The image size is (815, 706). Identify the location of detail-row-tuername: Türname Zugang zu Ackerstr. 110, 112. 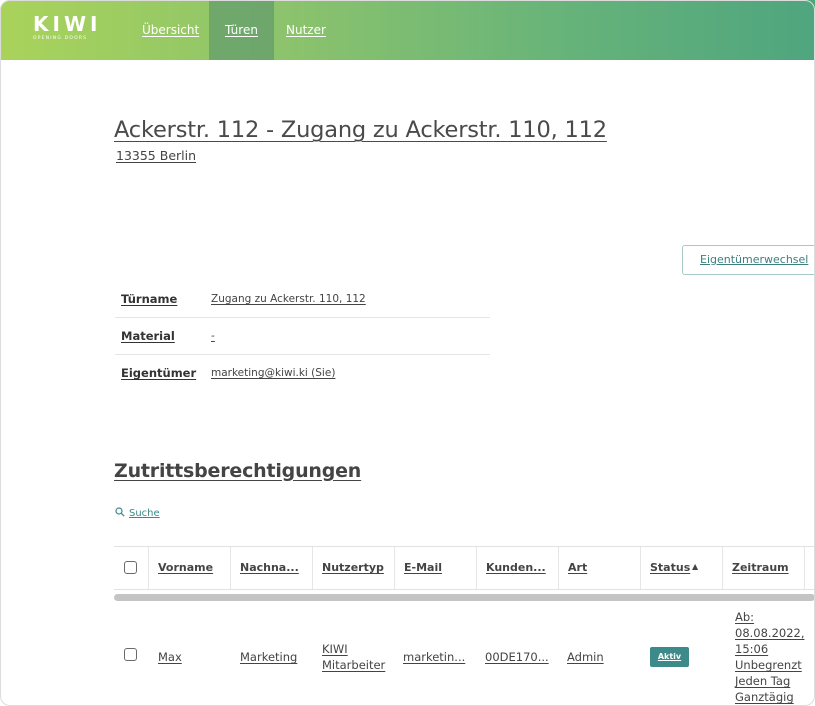
(302, 299).